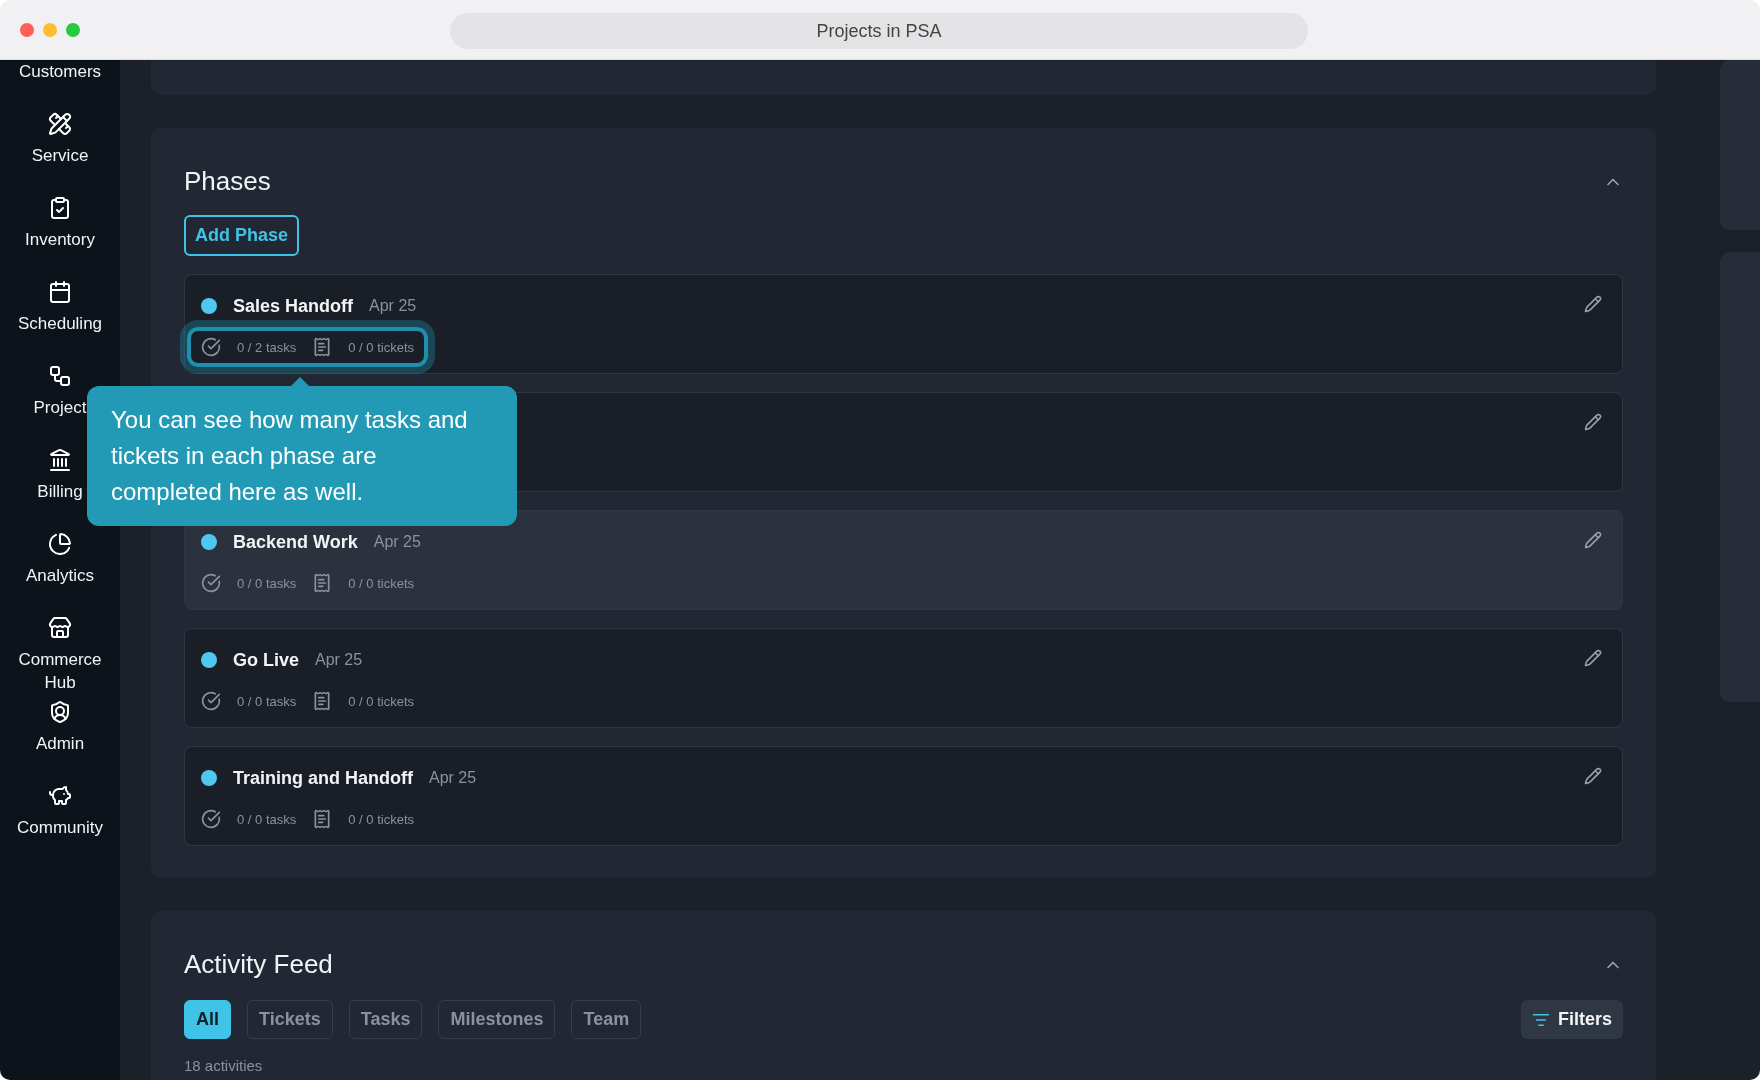 This screenshot has height=1080, width=1760. I want to click on sidebar-item: Community, so click(60, 826).